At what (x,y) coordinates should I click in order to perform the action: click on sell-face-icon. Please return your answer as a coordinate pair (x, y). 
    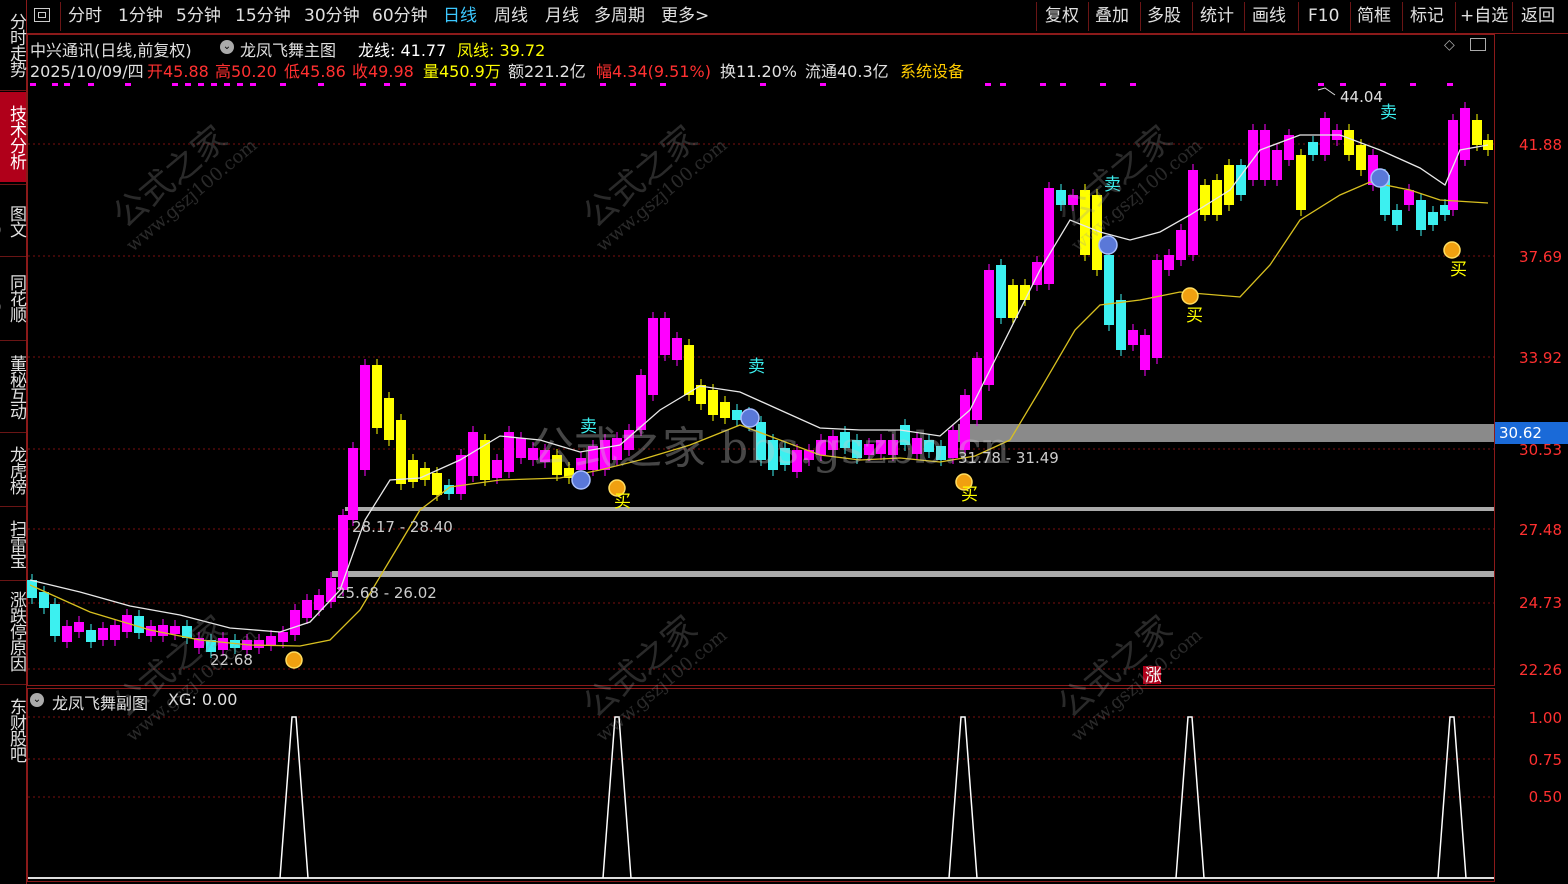
    Looking at the image, I should click on (1380, 178).